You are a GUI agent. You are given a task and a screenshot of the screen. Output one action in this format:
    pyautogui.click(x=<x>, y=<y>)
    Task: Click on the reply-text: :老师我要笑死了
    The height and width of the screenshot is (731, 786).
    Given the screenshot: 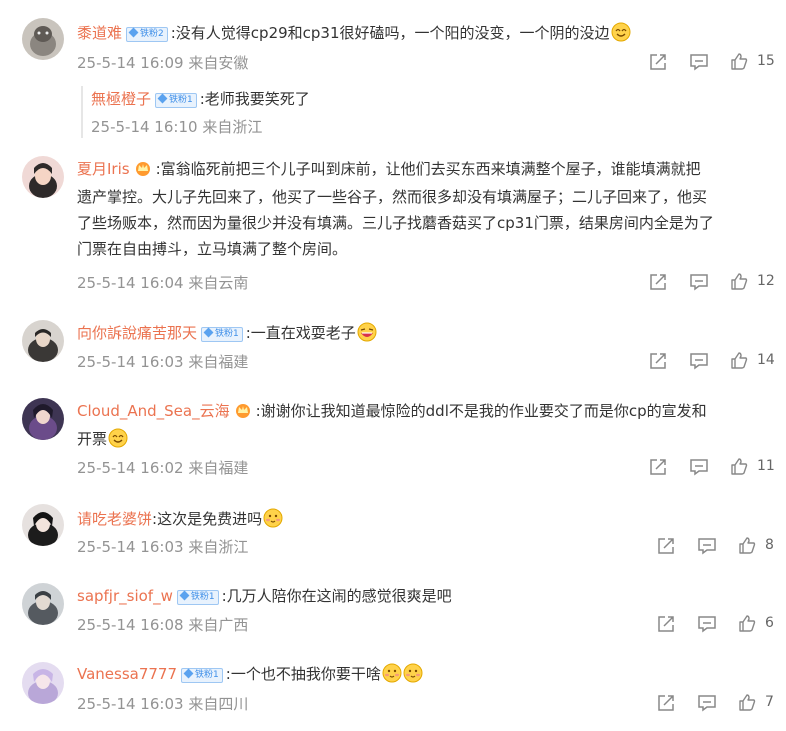 What is the action you would take?
    pyautogui.click(x=254, y=99)
    